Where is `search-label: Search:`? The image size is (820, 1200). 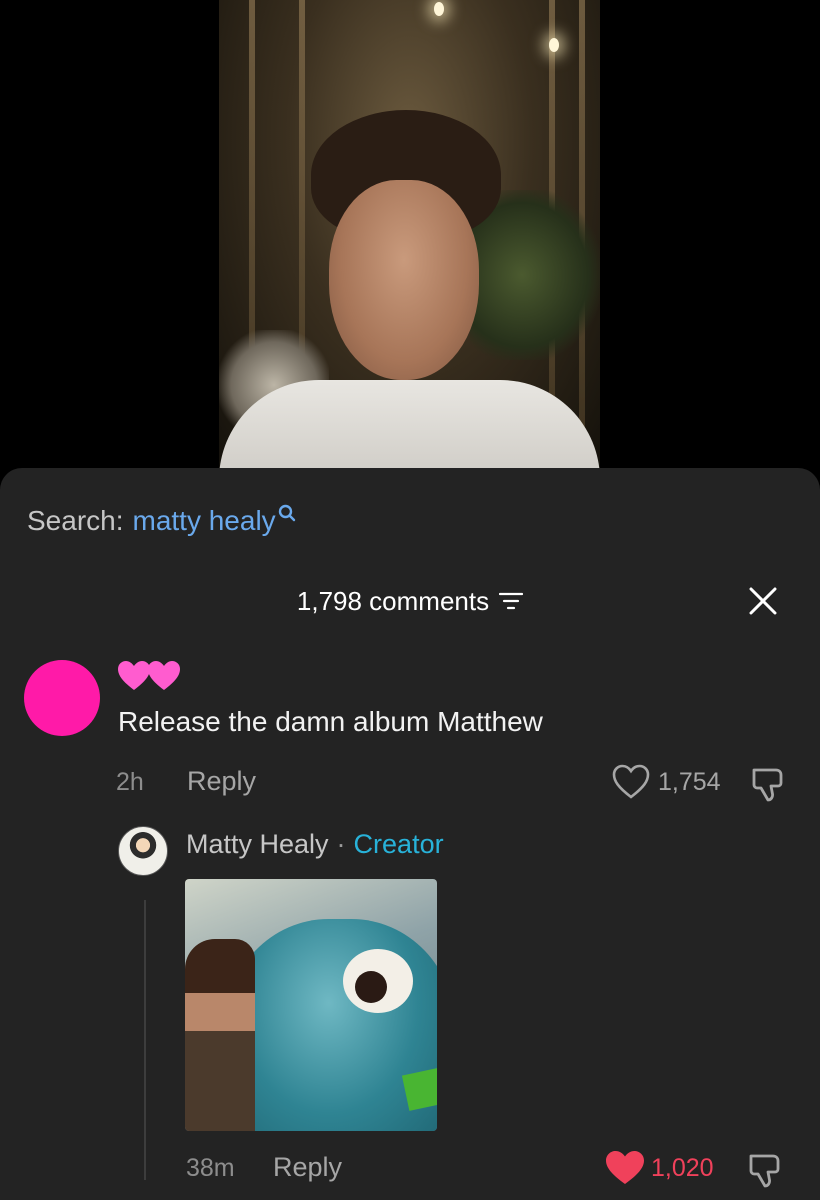
search-label: Search: is located at coordinates (75, 520).